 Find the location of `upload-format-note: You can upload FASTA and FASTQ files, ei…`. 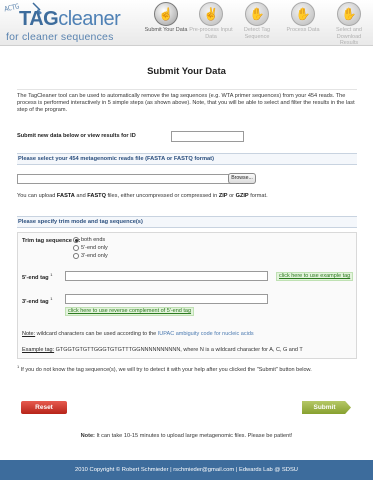

upload-format-note: You can upload FASTA and FASTQ files, ei… is located at coordinates (142, 196).